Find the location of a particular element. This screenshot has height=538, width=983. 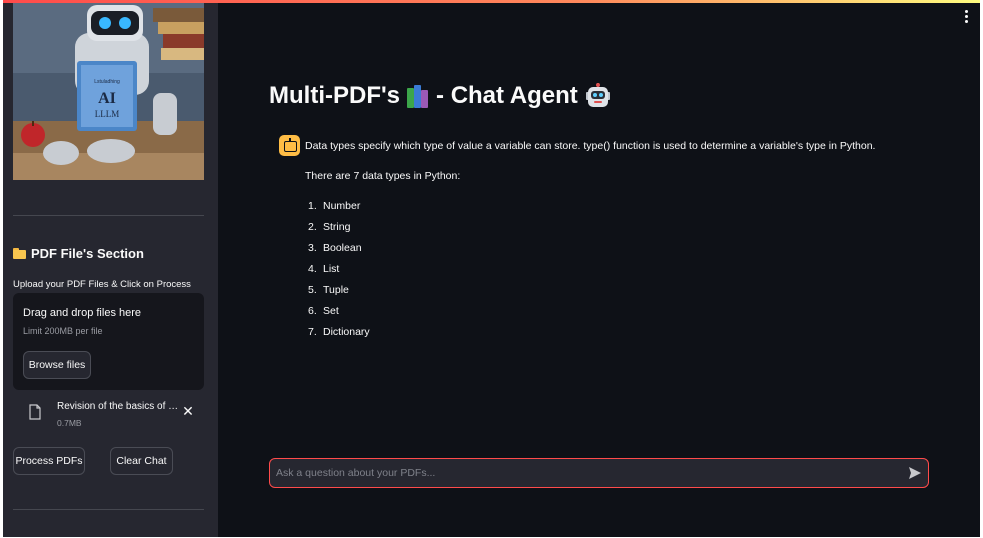

books-icon is located at coordinates (418, 96).